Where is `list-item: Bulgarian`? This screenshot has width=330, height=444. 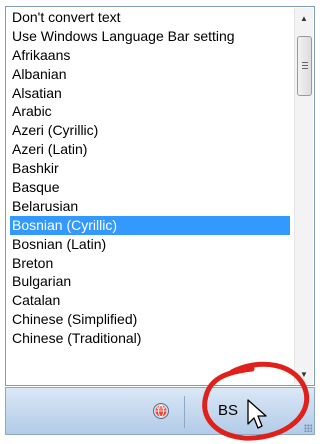 list-item: Bulgarian is located at coordinates (150, 281).